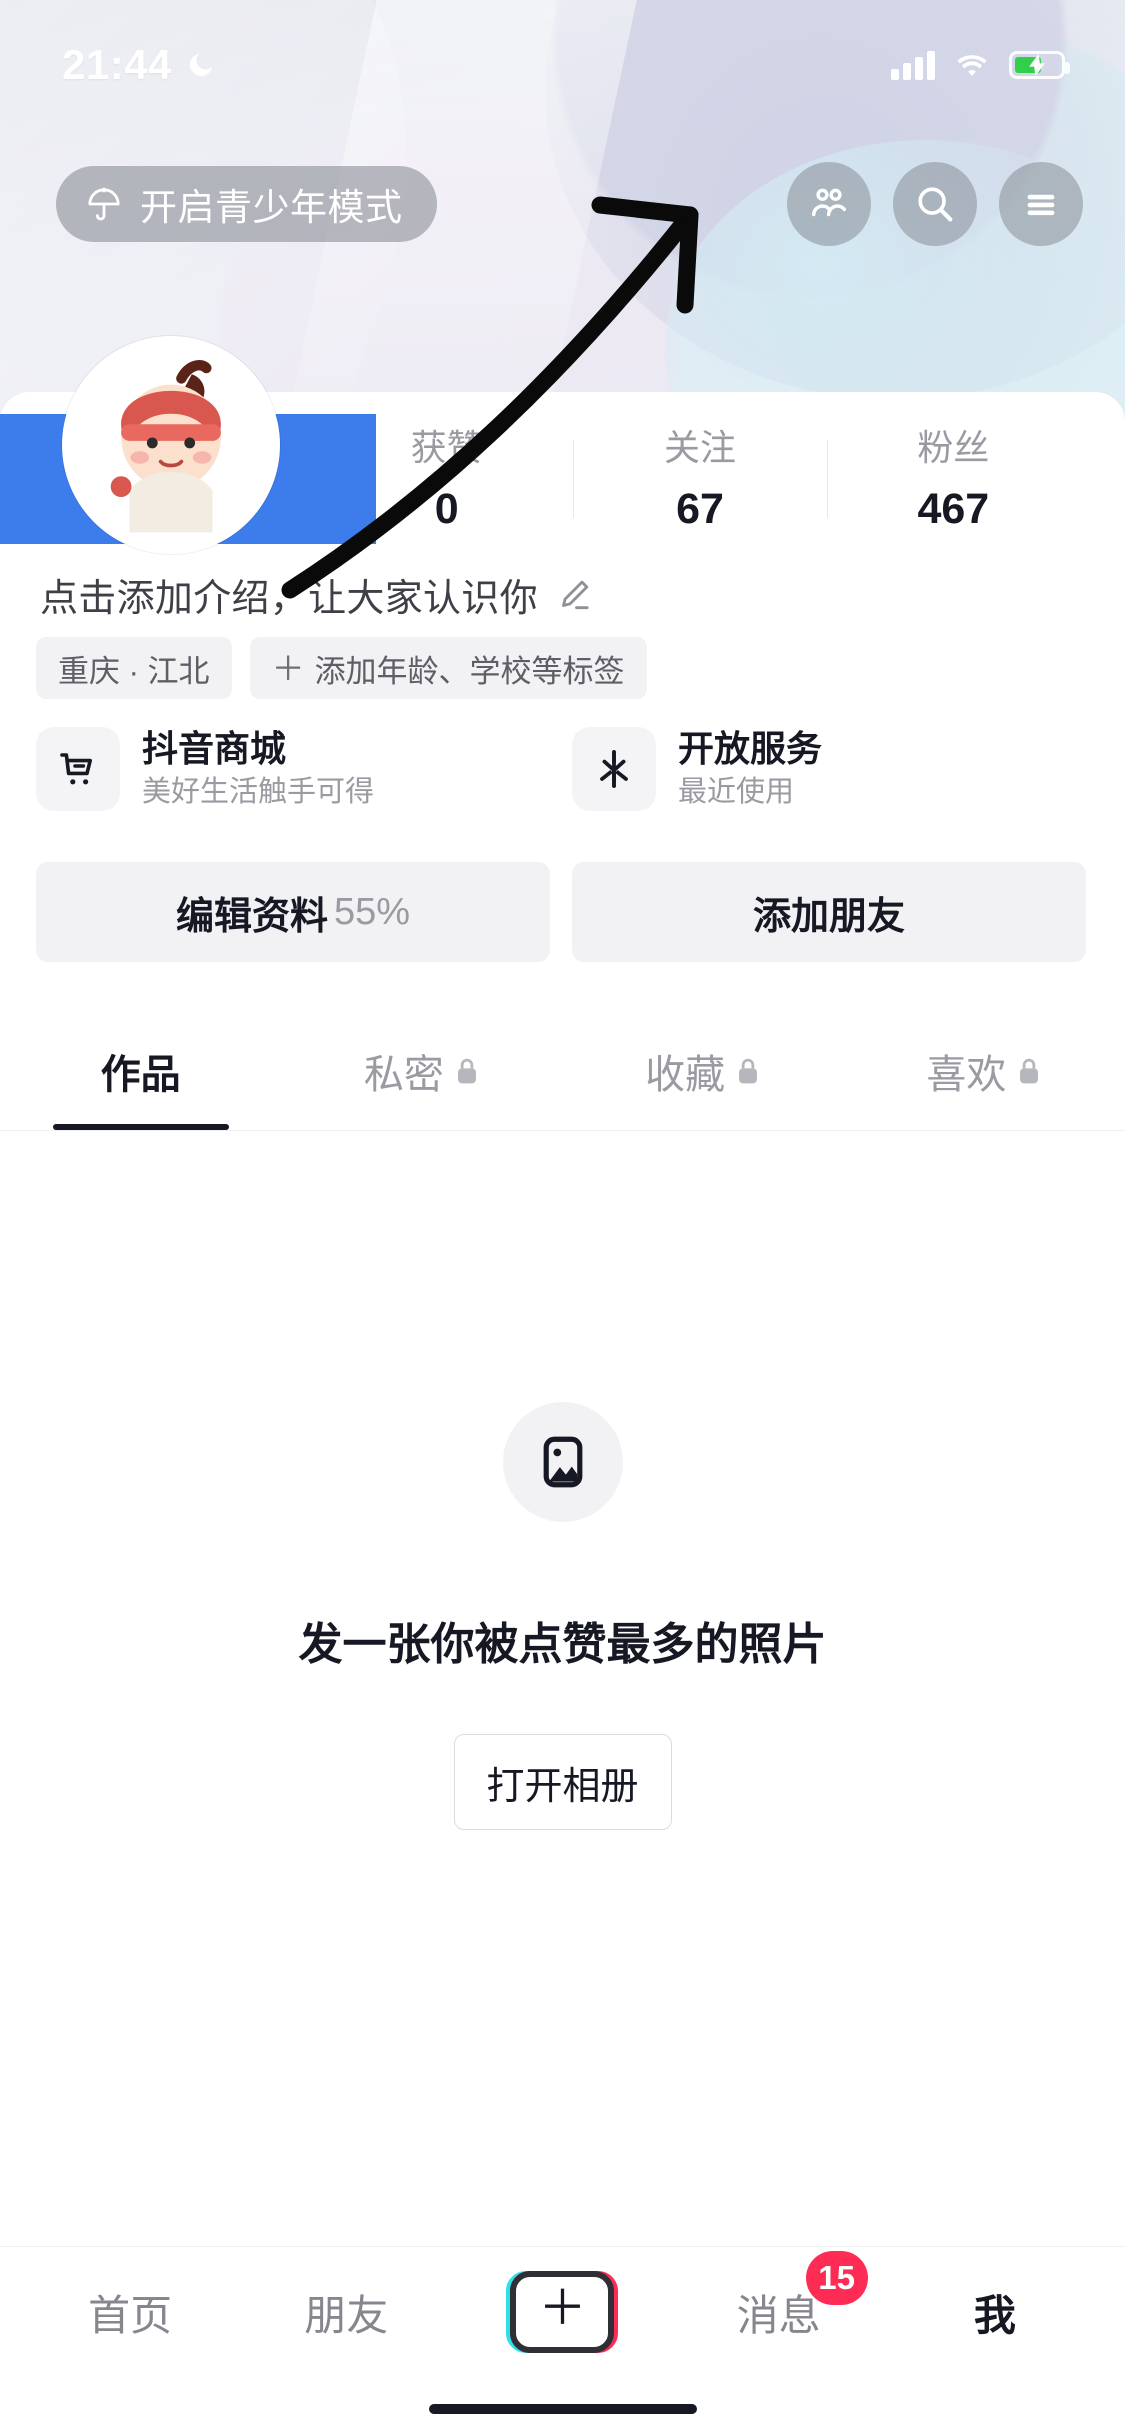  I want to click on empty-state-title: 发一张你被点赞最多的照片, so click(562, 1644).